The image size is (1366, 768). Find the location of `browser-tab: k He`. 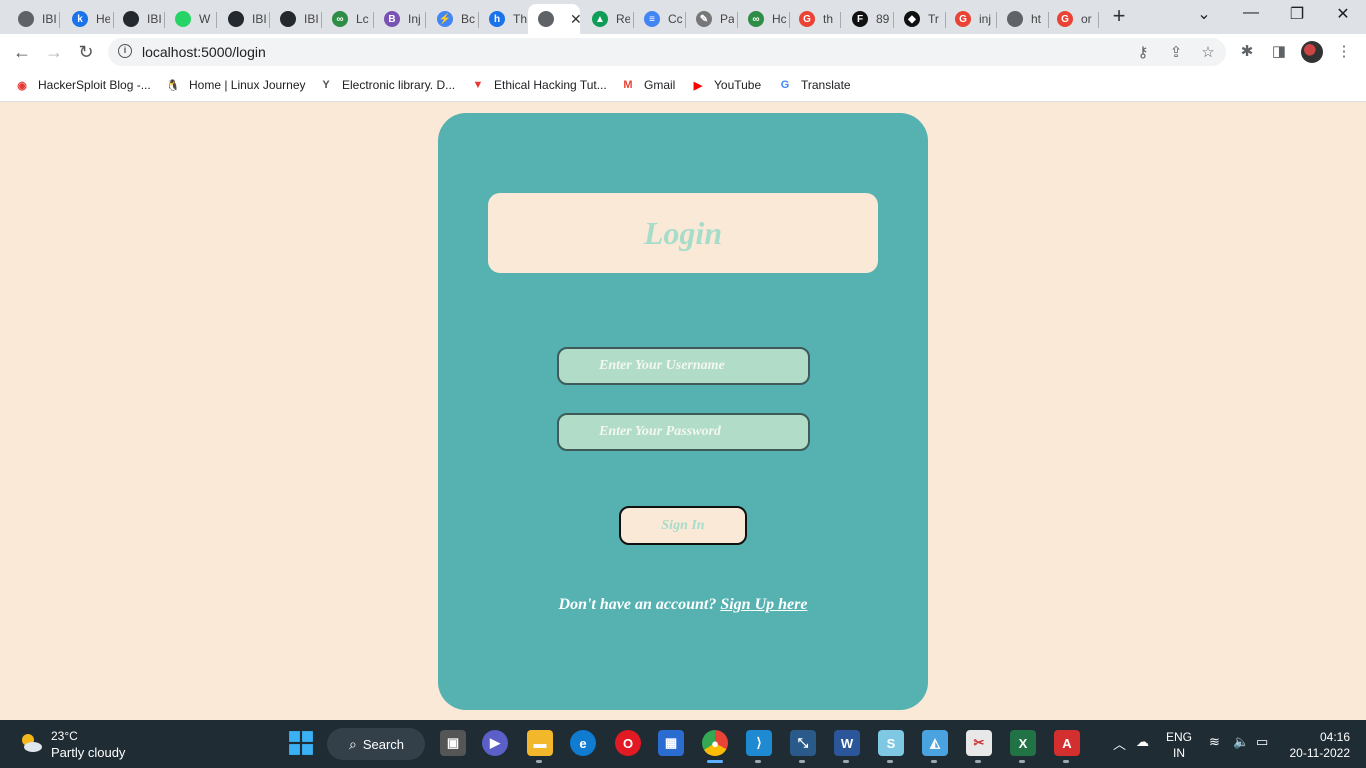

browser-tab: k He is located at coordinates (88, 19).